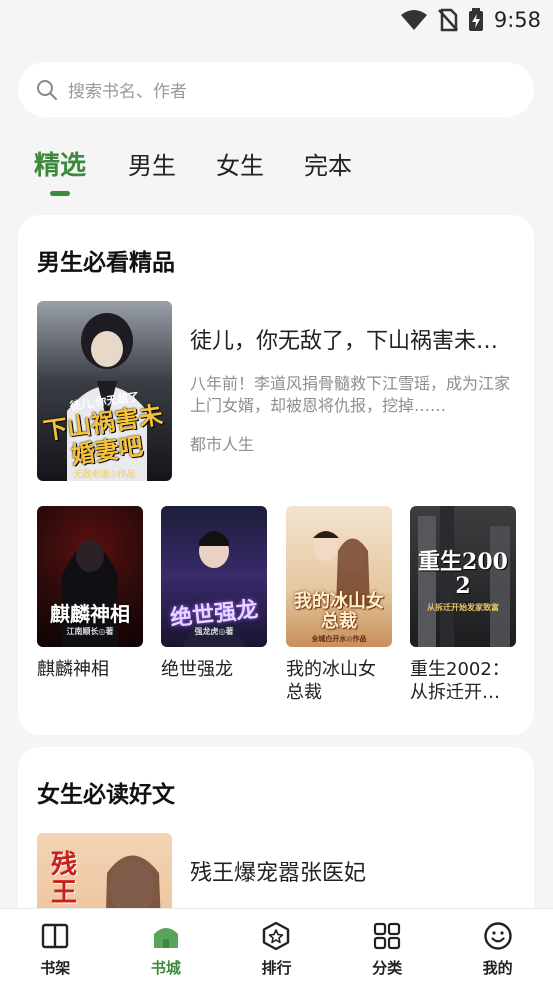 This screenshot has width=553, height=983. What do you see at coordinates (460, 681) in the screenshot?
I see `book-title: 重生2002：从拆迁开始发家致富` at bounding box center [460, 681].